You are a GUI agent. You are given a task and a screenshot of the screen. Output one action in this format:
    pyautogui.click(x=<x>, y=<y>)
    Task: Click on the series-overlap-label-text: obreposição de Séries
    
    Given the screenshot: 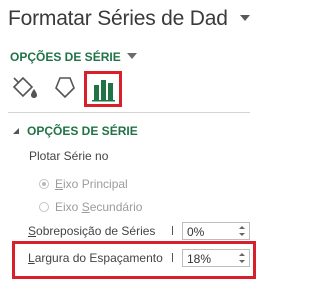 What is the action you would take?
    pyautogui.click(x=96, y=231)
    